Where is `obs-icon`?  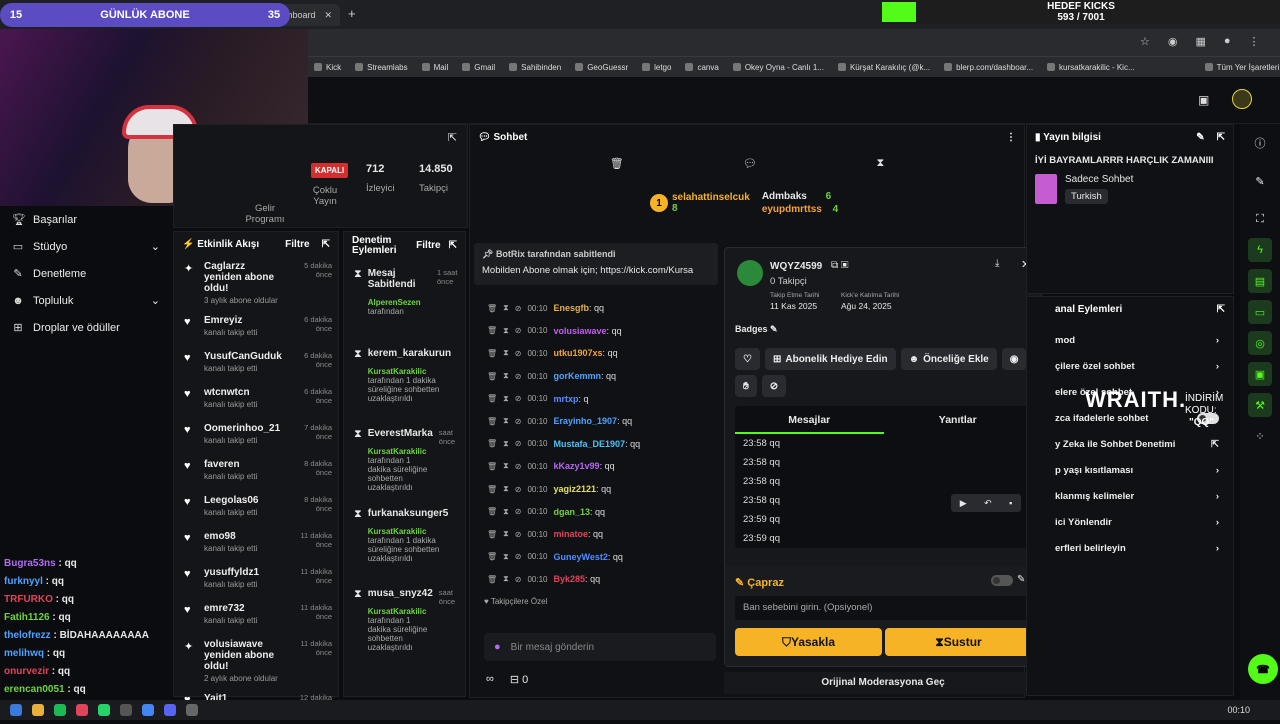
obs-icon is located at coordinates (192, 710).